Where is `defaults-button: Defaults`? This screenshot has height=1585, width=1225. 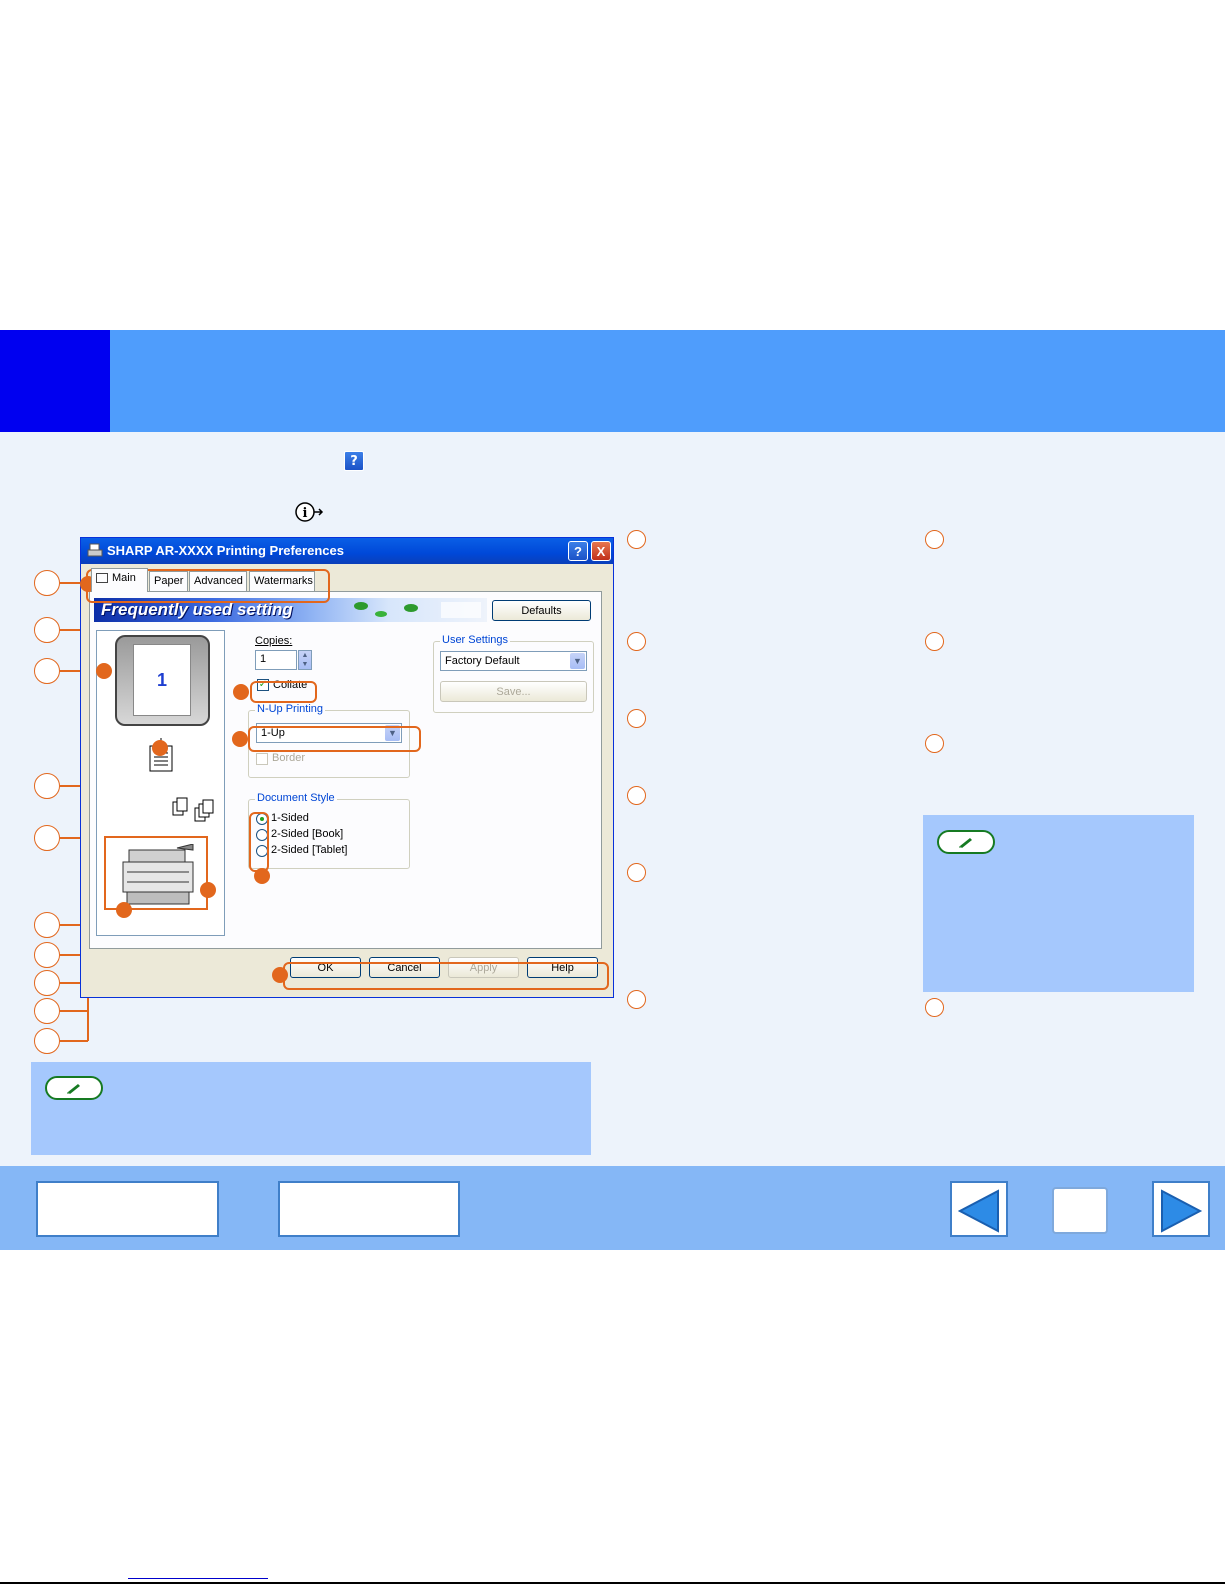 defaults-button: Defaults is located at coordinates (541, 610).